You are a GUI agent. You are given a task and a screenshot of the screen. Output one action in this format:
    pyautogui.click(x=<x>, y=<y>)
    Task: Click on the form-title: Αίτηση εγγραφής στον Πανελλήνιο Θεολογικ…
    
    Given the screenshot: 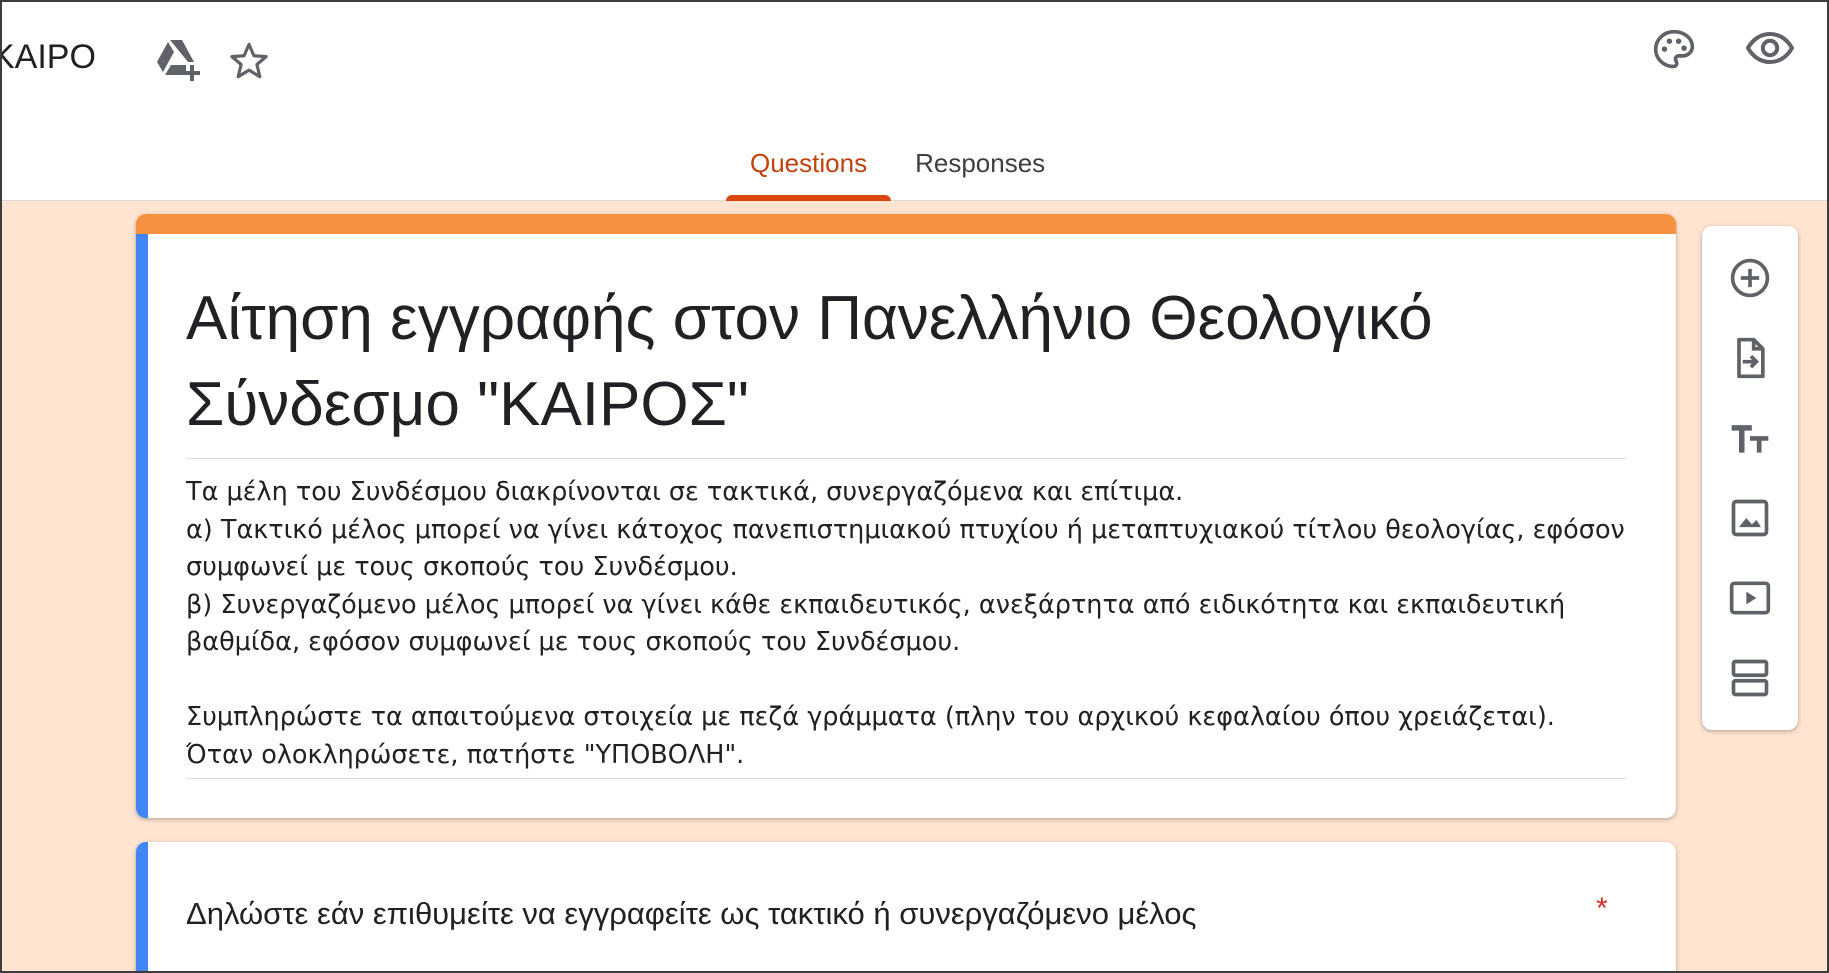 What is the action you would take?
    pyautogui.click(x=906, y=367)
    